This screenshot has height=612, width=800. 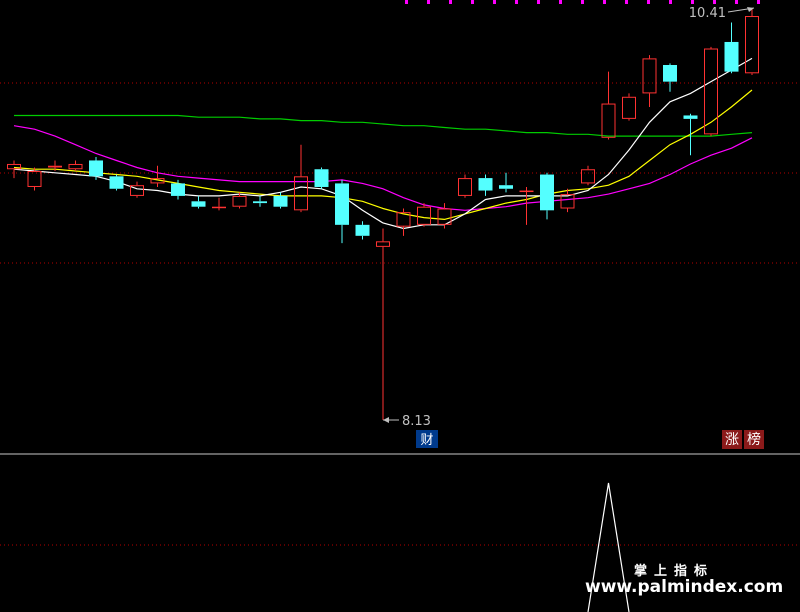 What do you see at coordinates (684, 587) in the screenshot?
I see `watermark-url: www.palmindex.com` at bounding box center [684, 587].